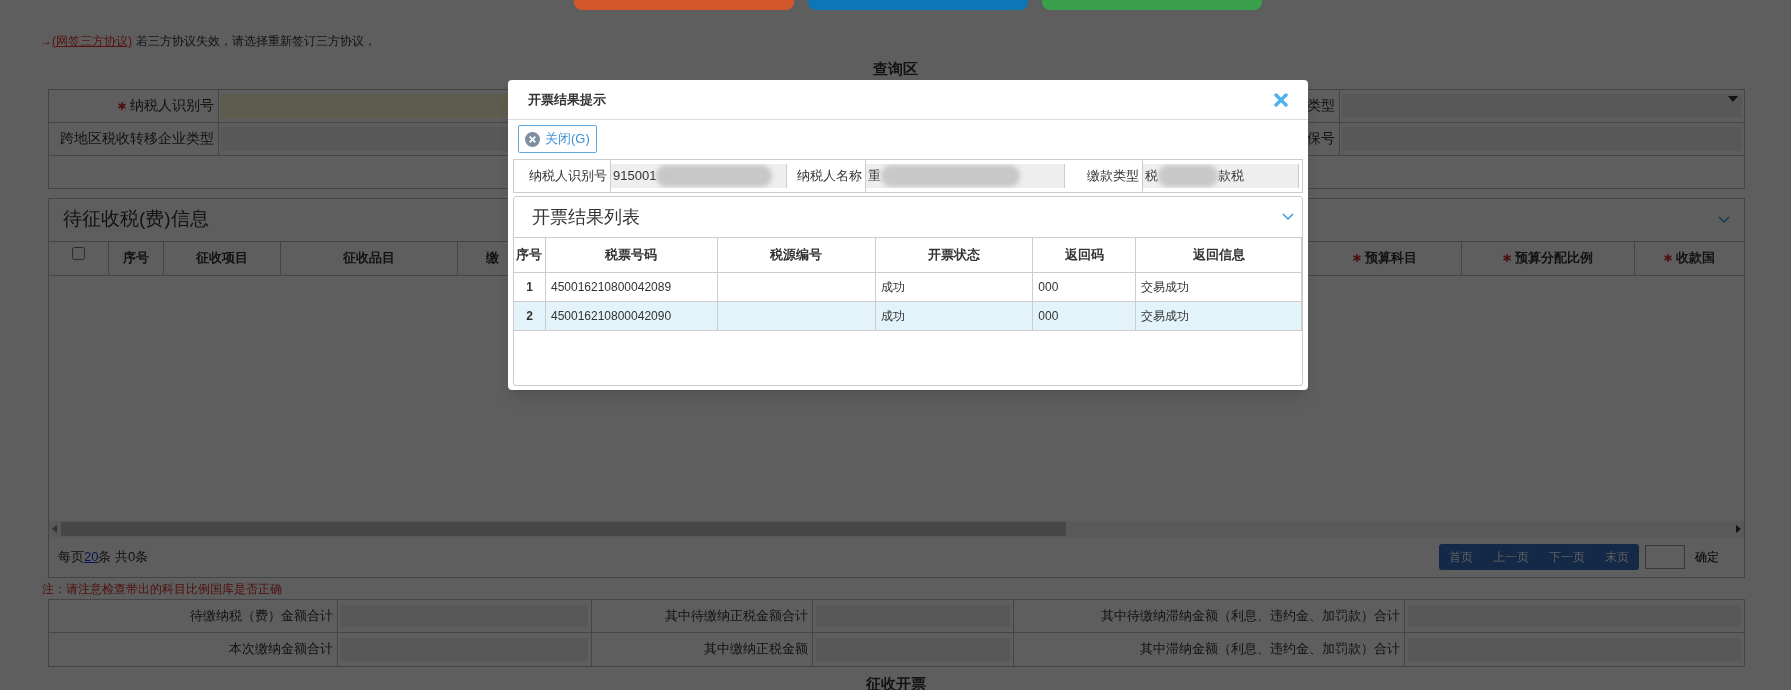 This screenshot has width=1791, height=690. I want to click on info-label: 缴款类型, so click(1113, 176).